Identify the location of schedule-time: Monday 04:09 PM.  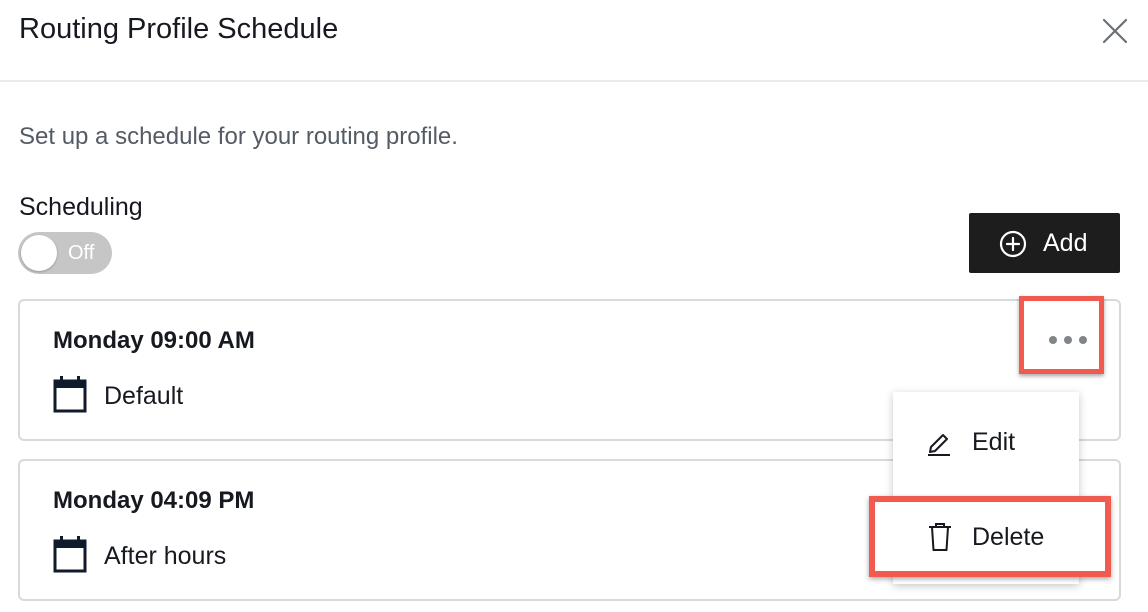
(154, 500).